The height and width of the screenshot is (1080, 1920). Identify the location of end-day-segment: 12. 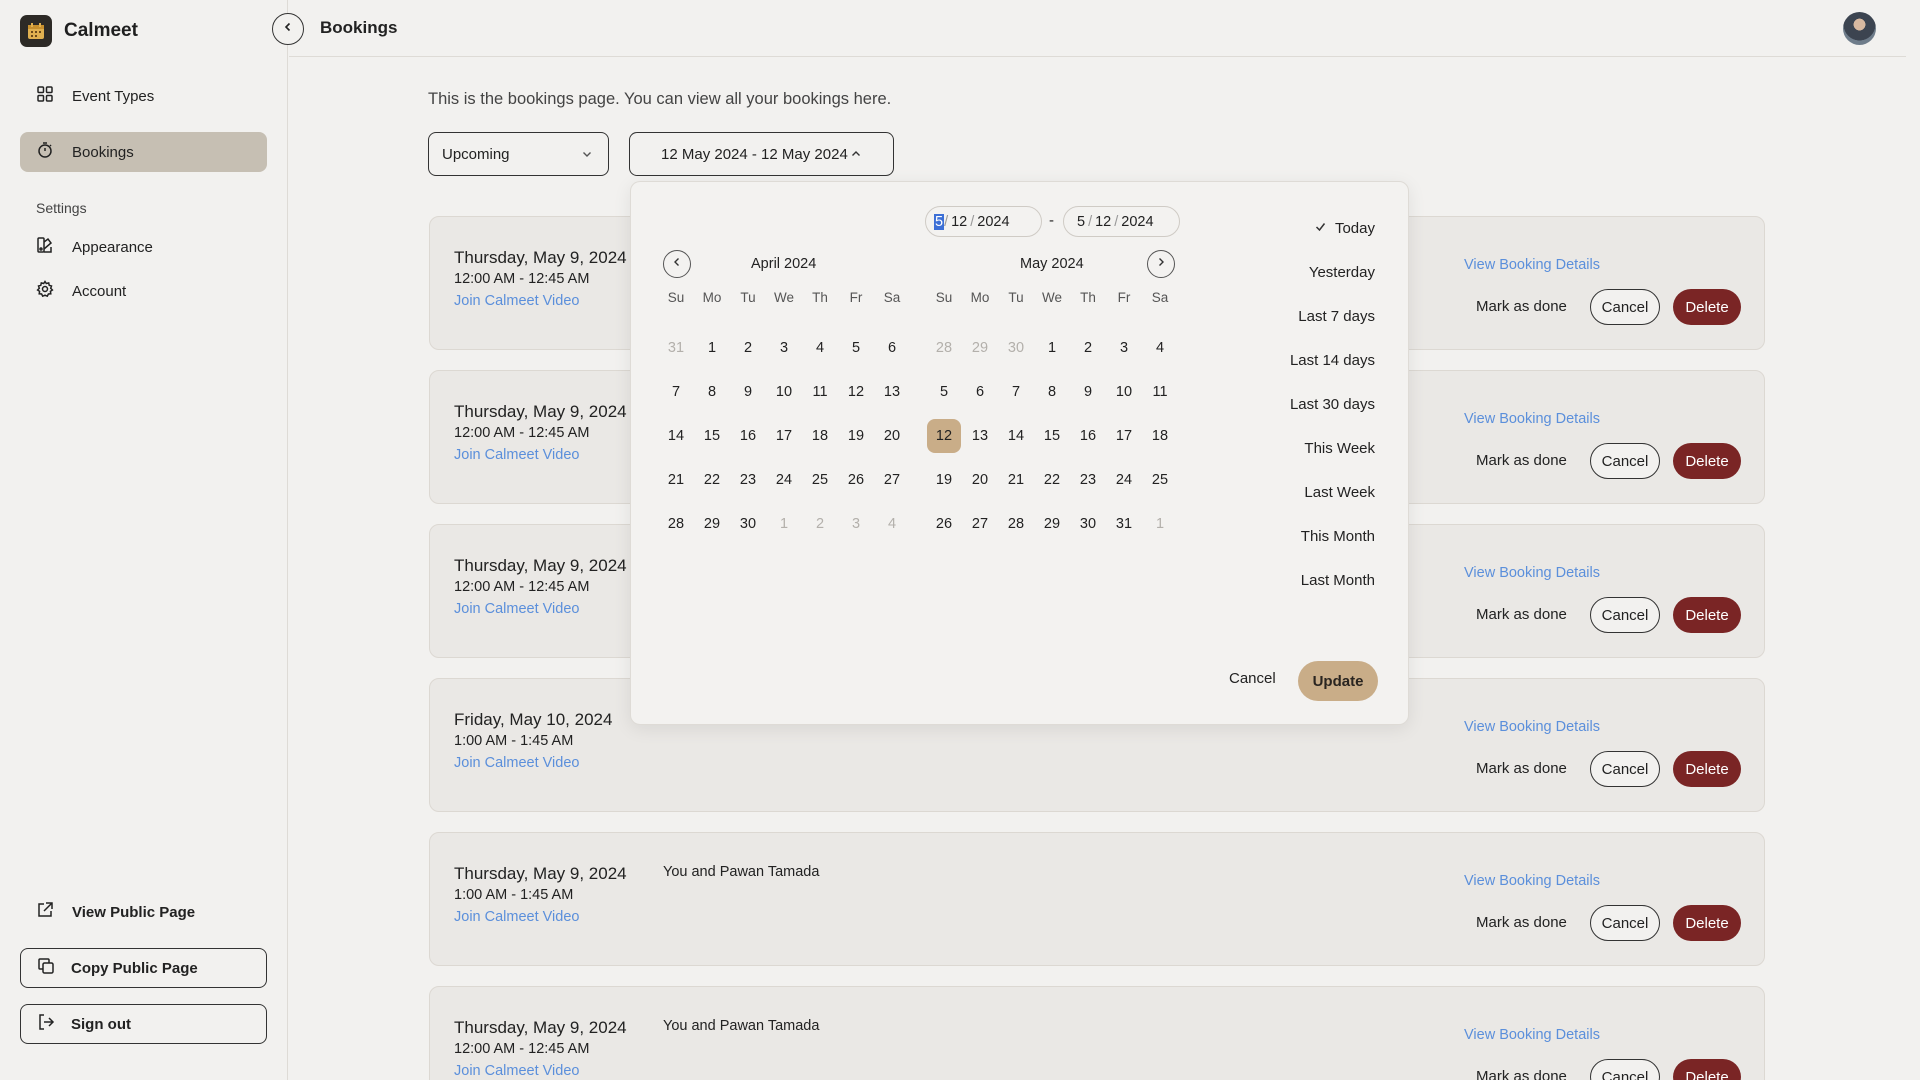
(1103, 222).